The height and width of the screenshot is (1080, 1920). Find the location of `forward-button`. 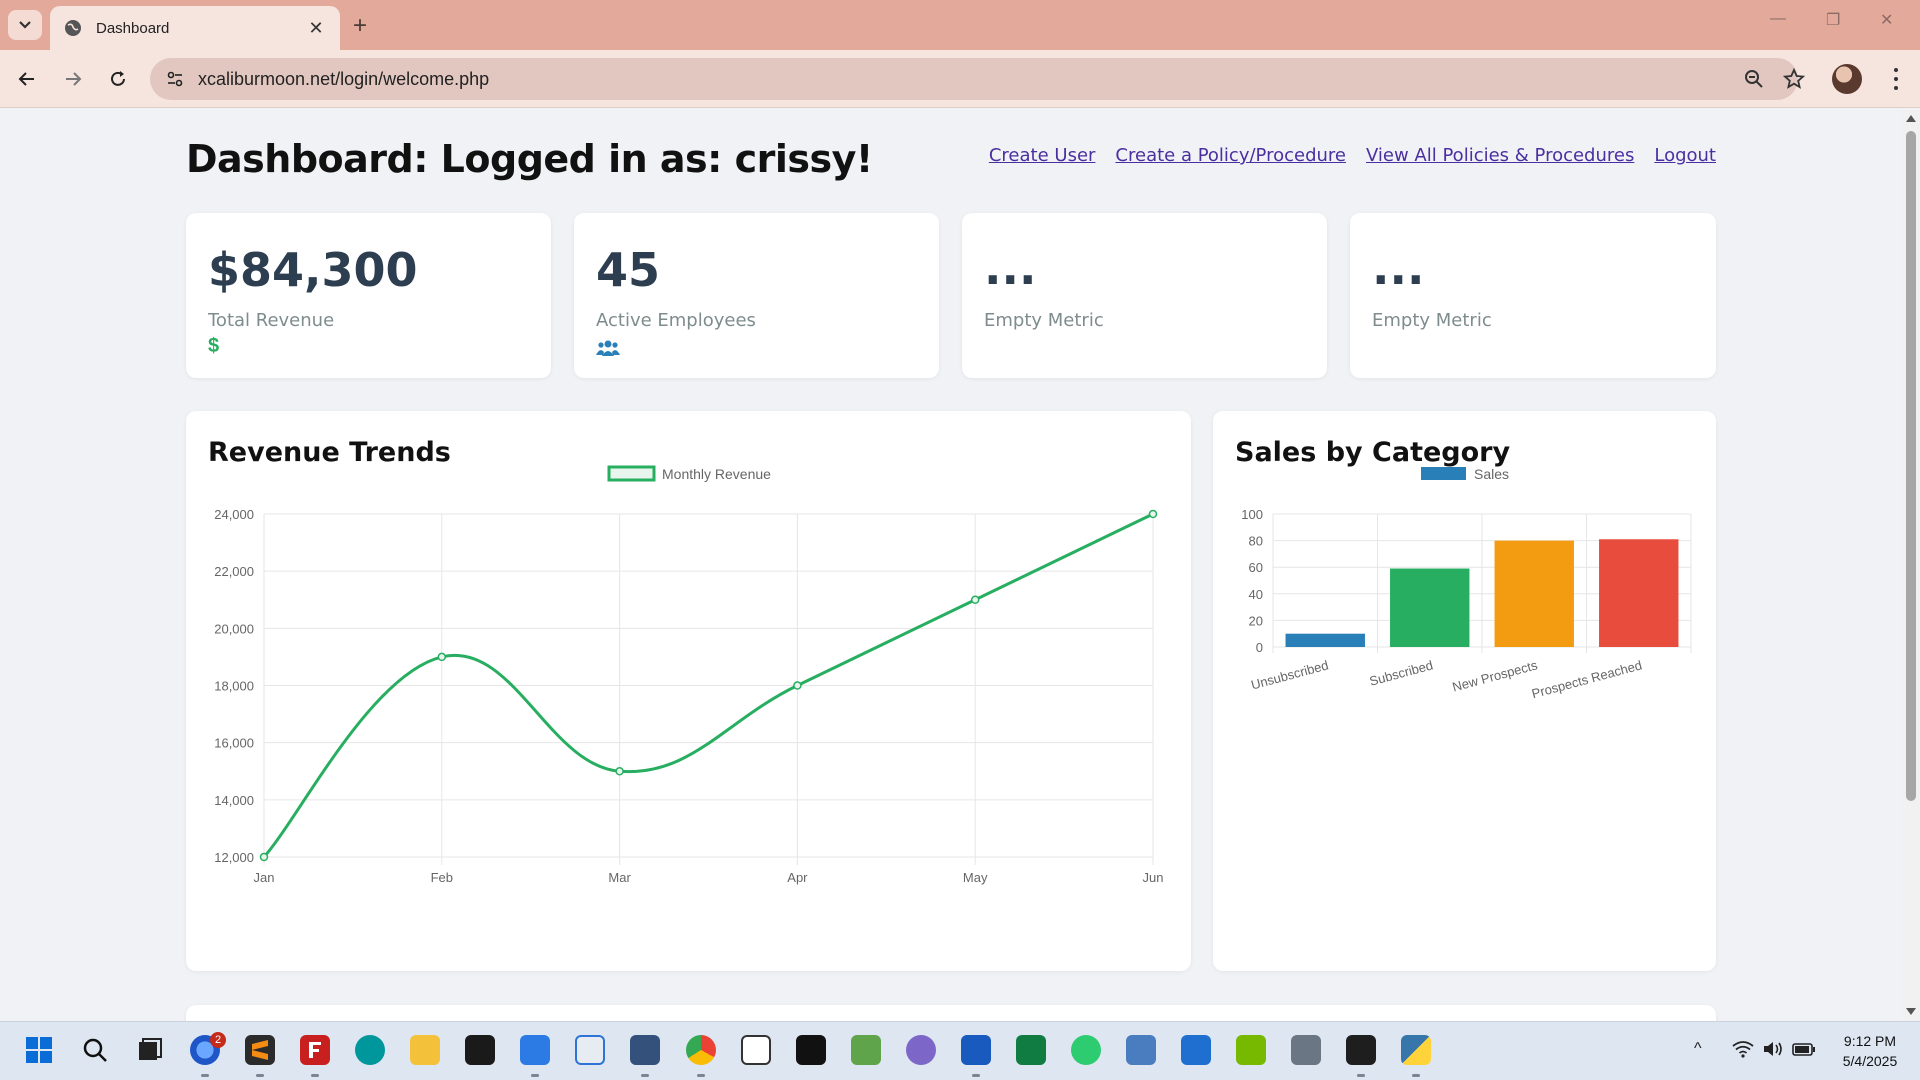

forward-button is located at coordinates (73, 79).